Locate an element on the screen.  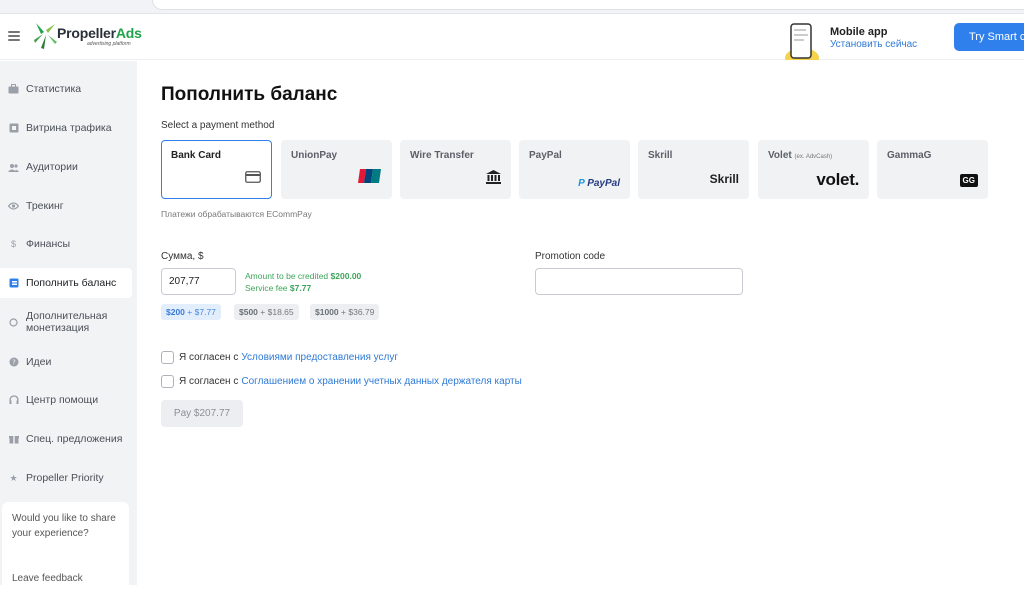
users-icon is located at coordinates (13, 167).